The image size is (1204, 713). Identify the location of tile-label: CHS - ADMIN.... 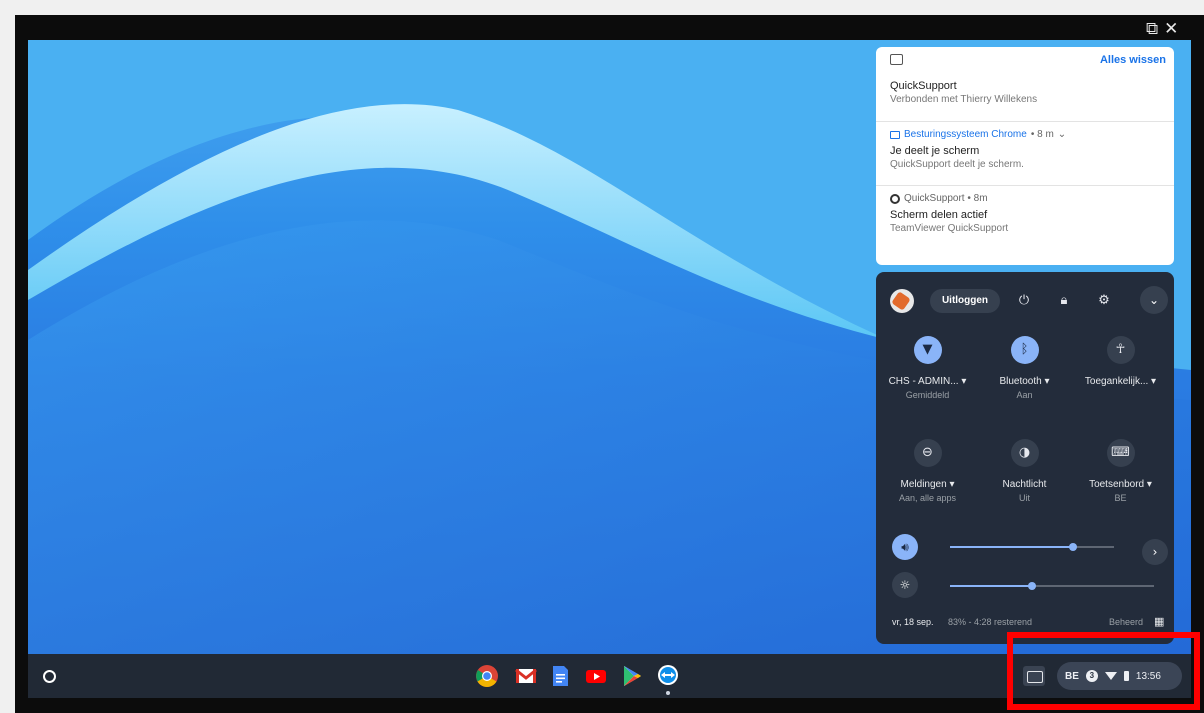
(923, 381).